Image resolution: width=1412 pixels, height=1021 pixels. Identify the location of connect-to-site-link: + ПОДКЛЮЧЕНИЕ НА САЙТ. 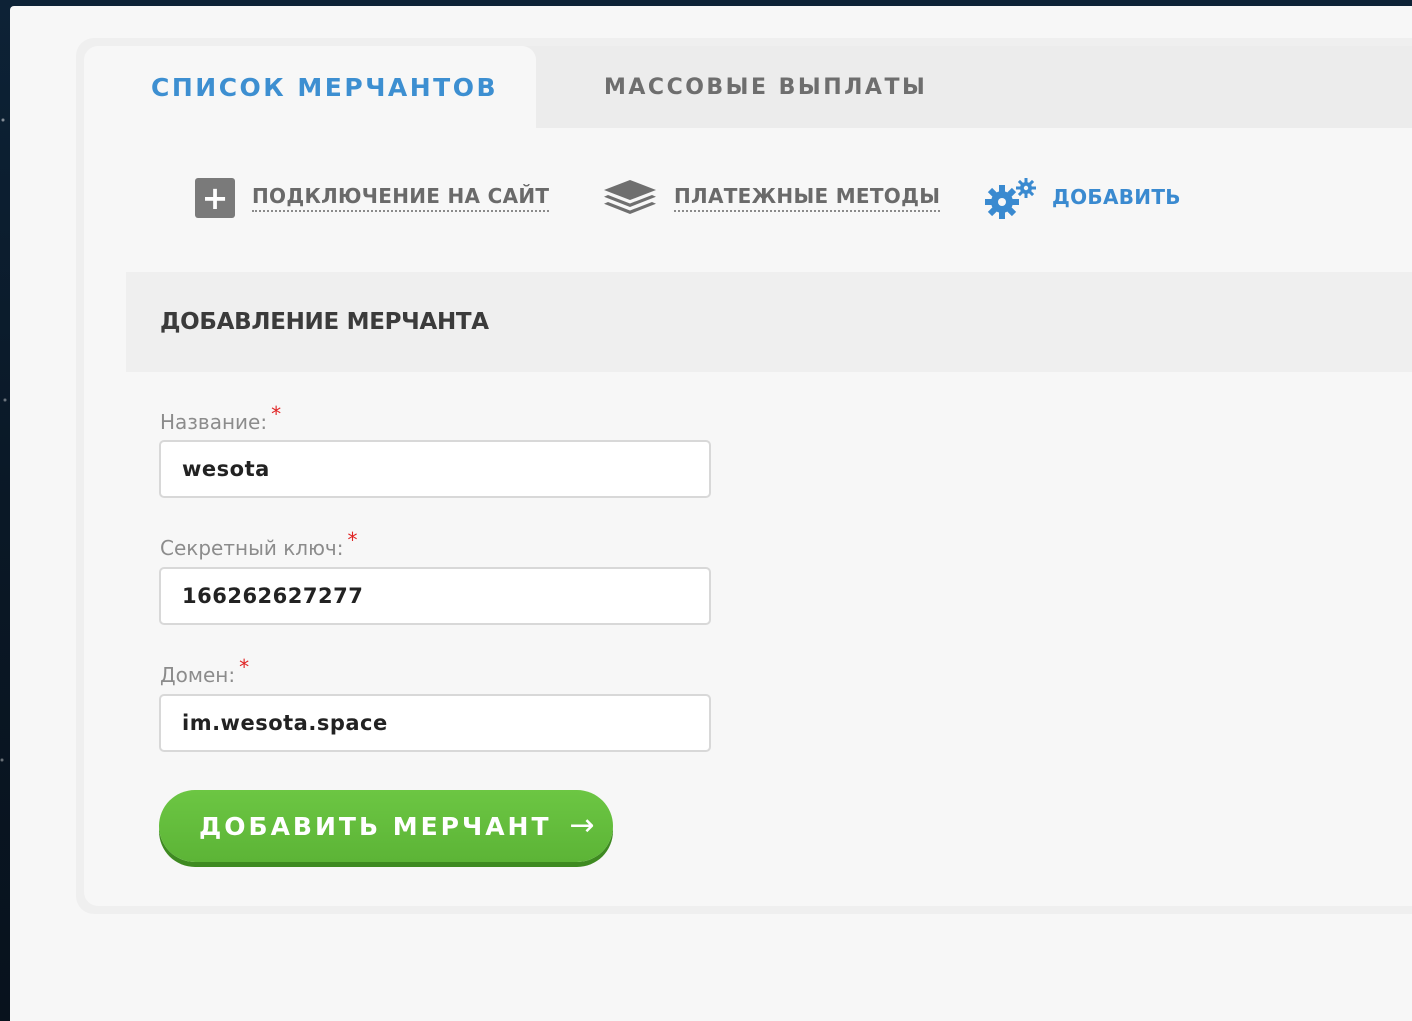
(372, 198).